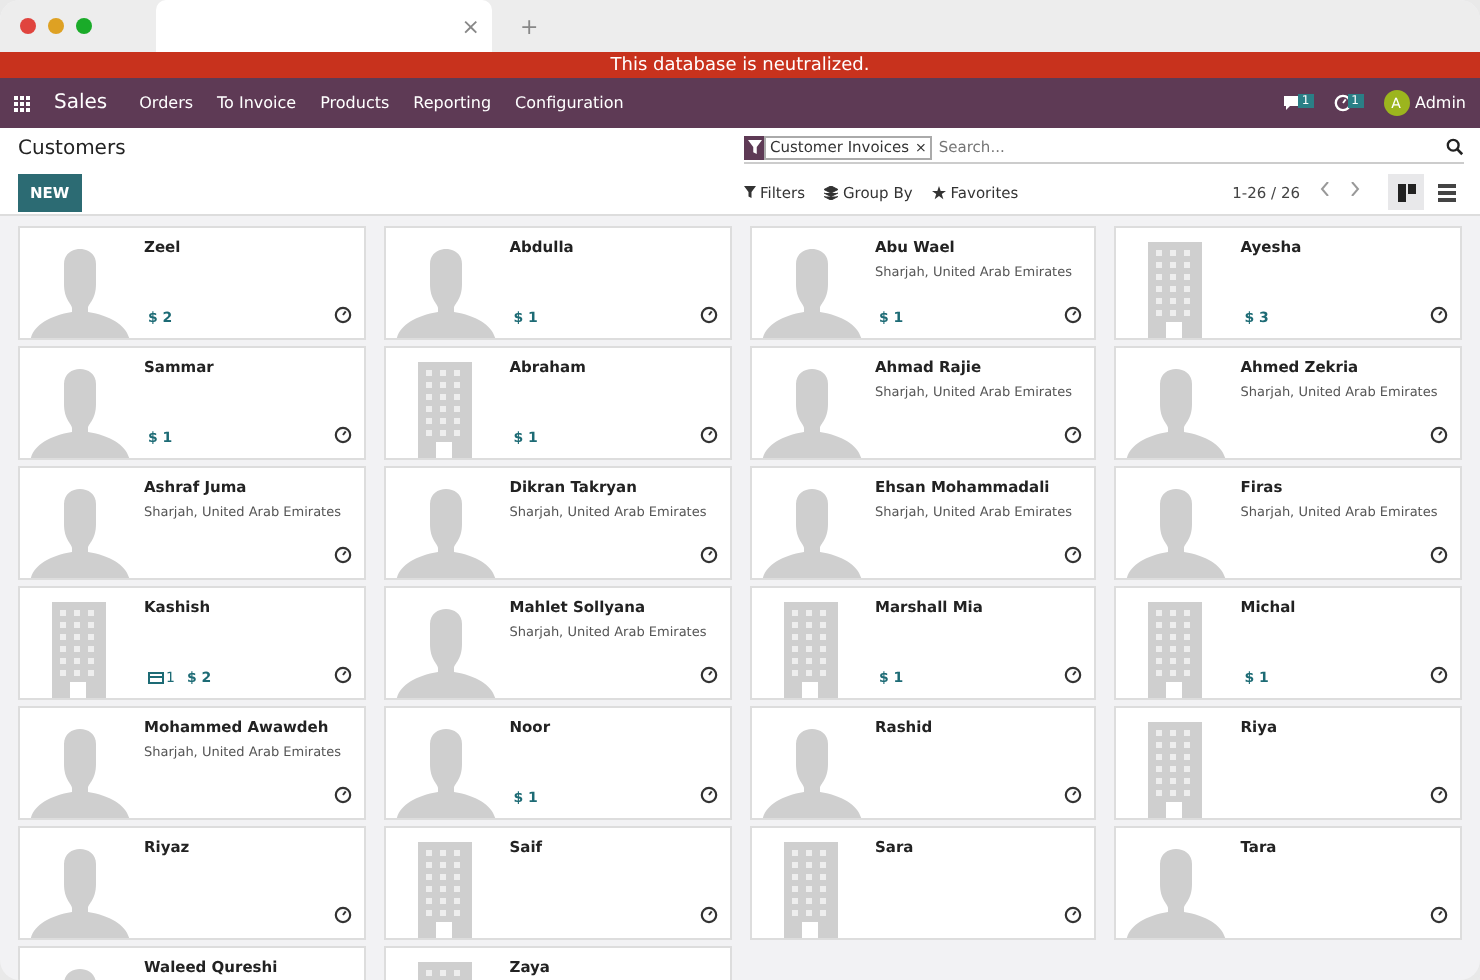  I want to click on page-title: Customers, so click(73, 148).